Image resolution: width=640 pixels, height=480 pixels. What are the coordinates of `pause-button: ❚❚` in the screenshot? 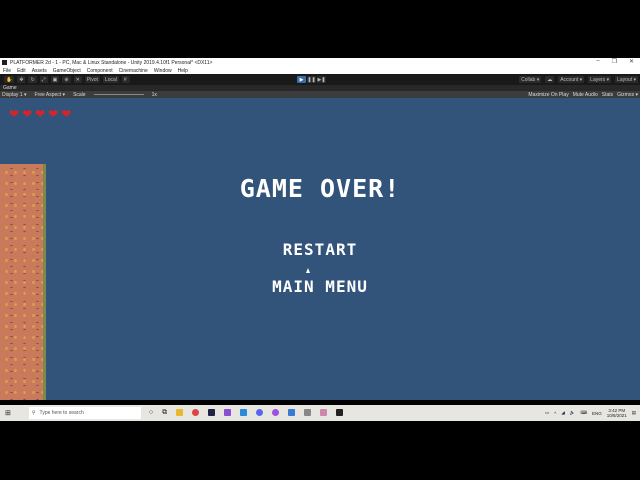 It's located at (311, 79).